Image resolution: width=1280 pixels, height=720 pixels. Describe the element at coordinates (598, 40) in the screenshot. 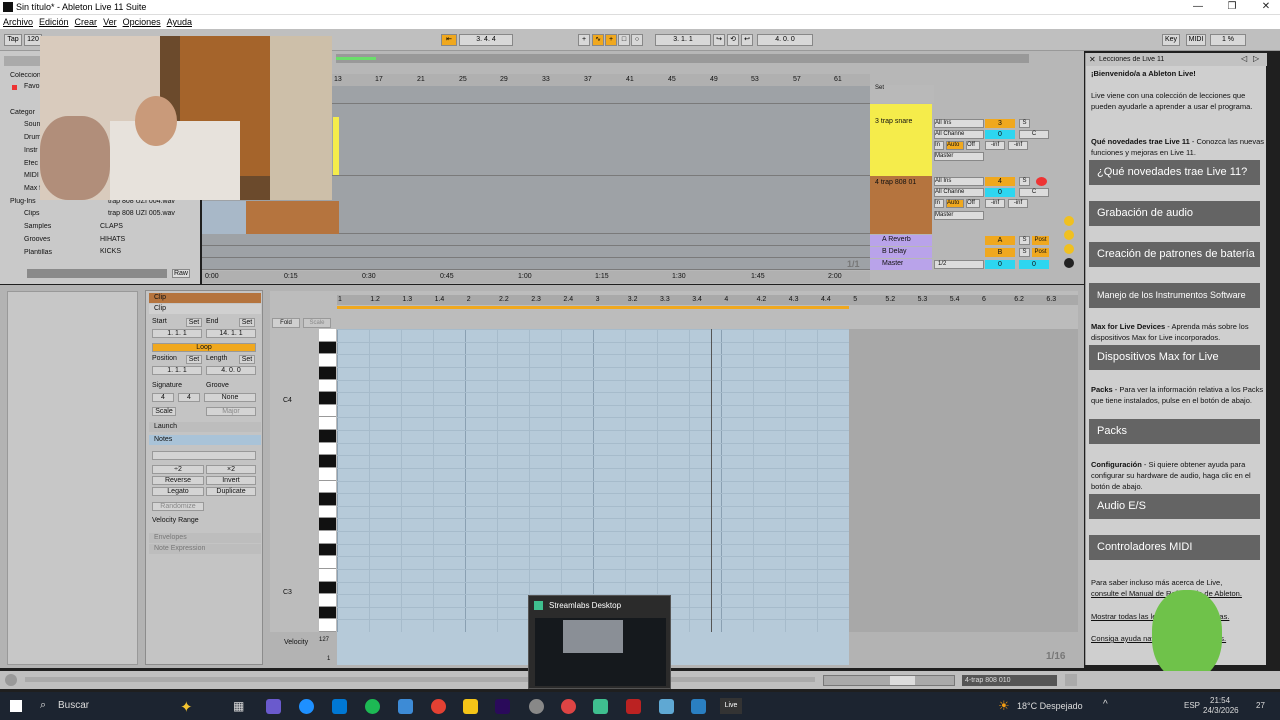

I see `automation-arm-icon: ∿` at that location.